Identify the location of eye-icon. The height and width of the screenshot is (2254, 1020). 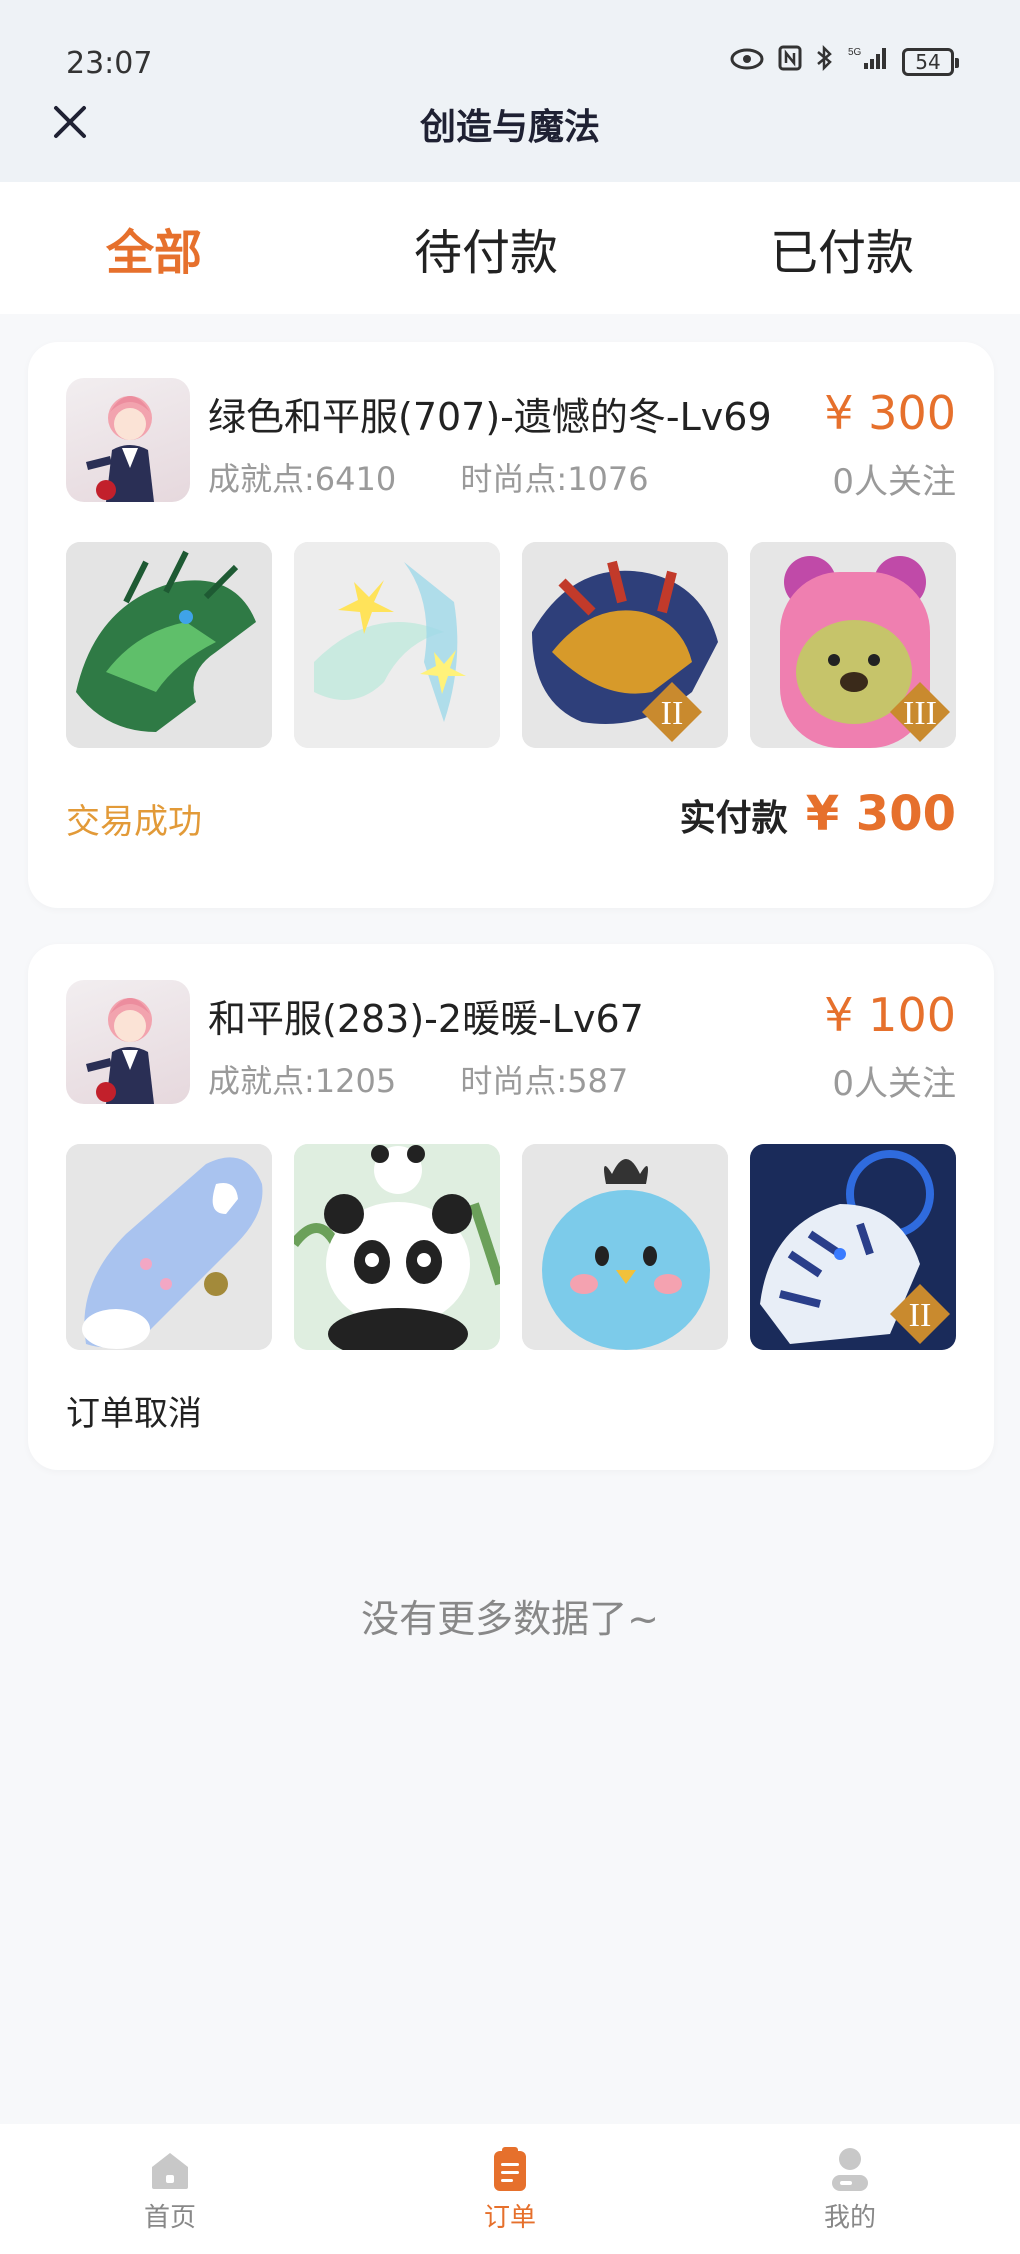
(747, 62).